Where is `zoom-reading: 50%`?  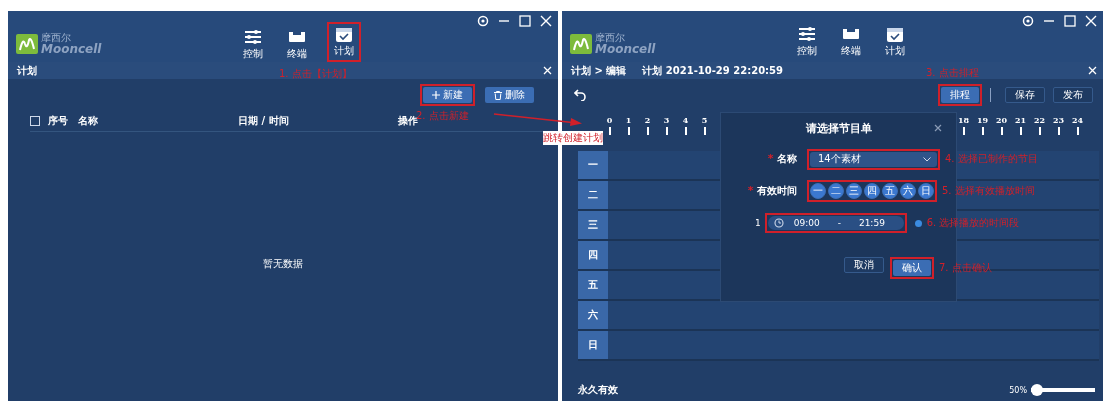 zoom-reading: 50% is located at coordinates (1018, 390).